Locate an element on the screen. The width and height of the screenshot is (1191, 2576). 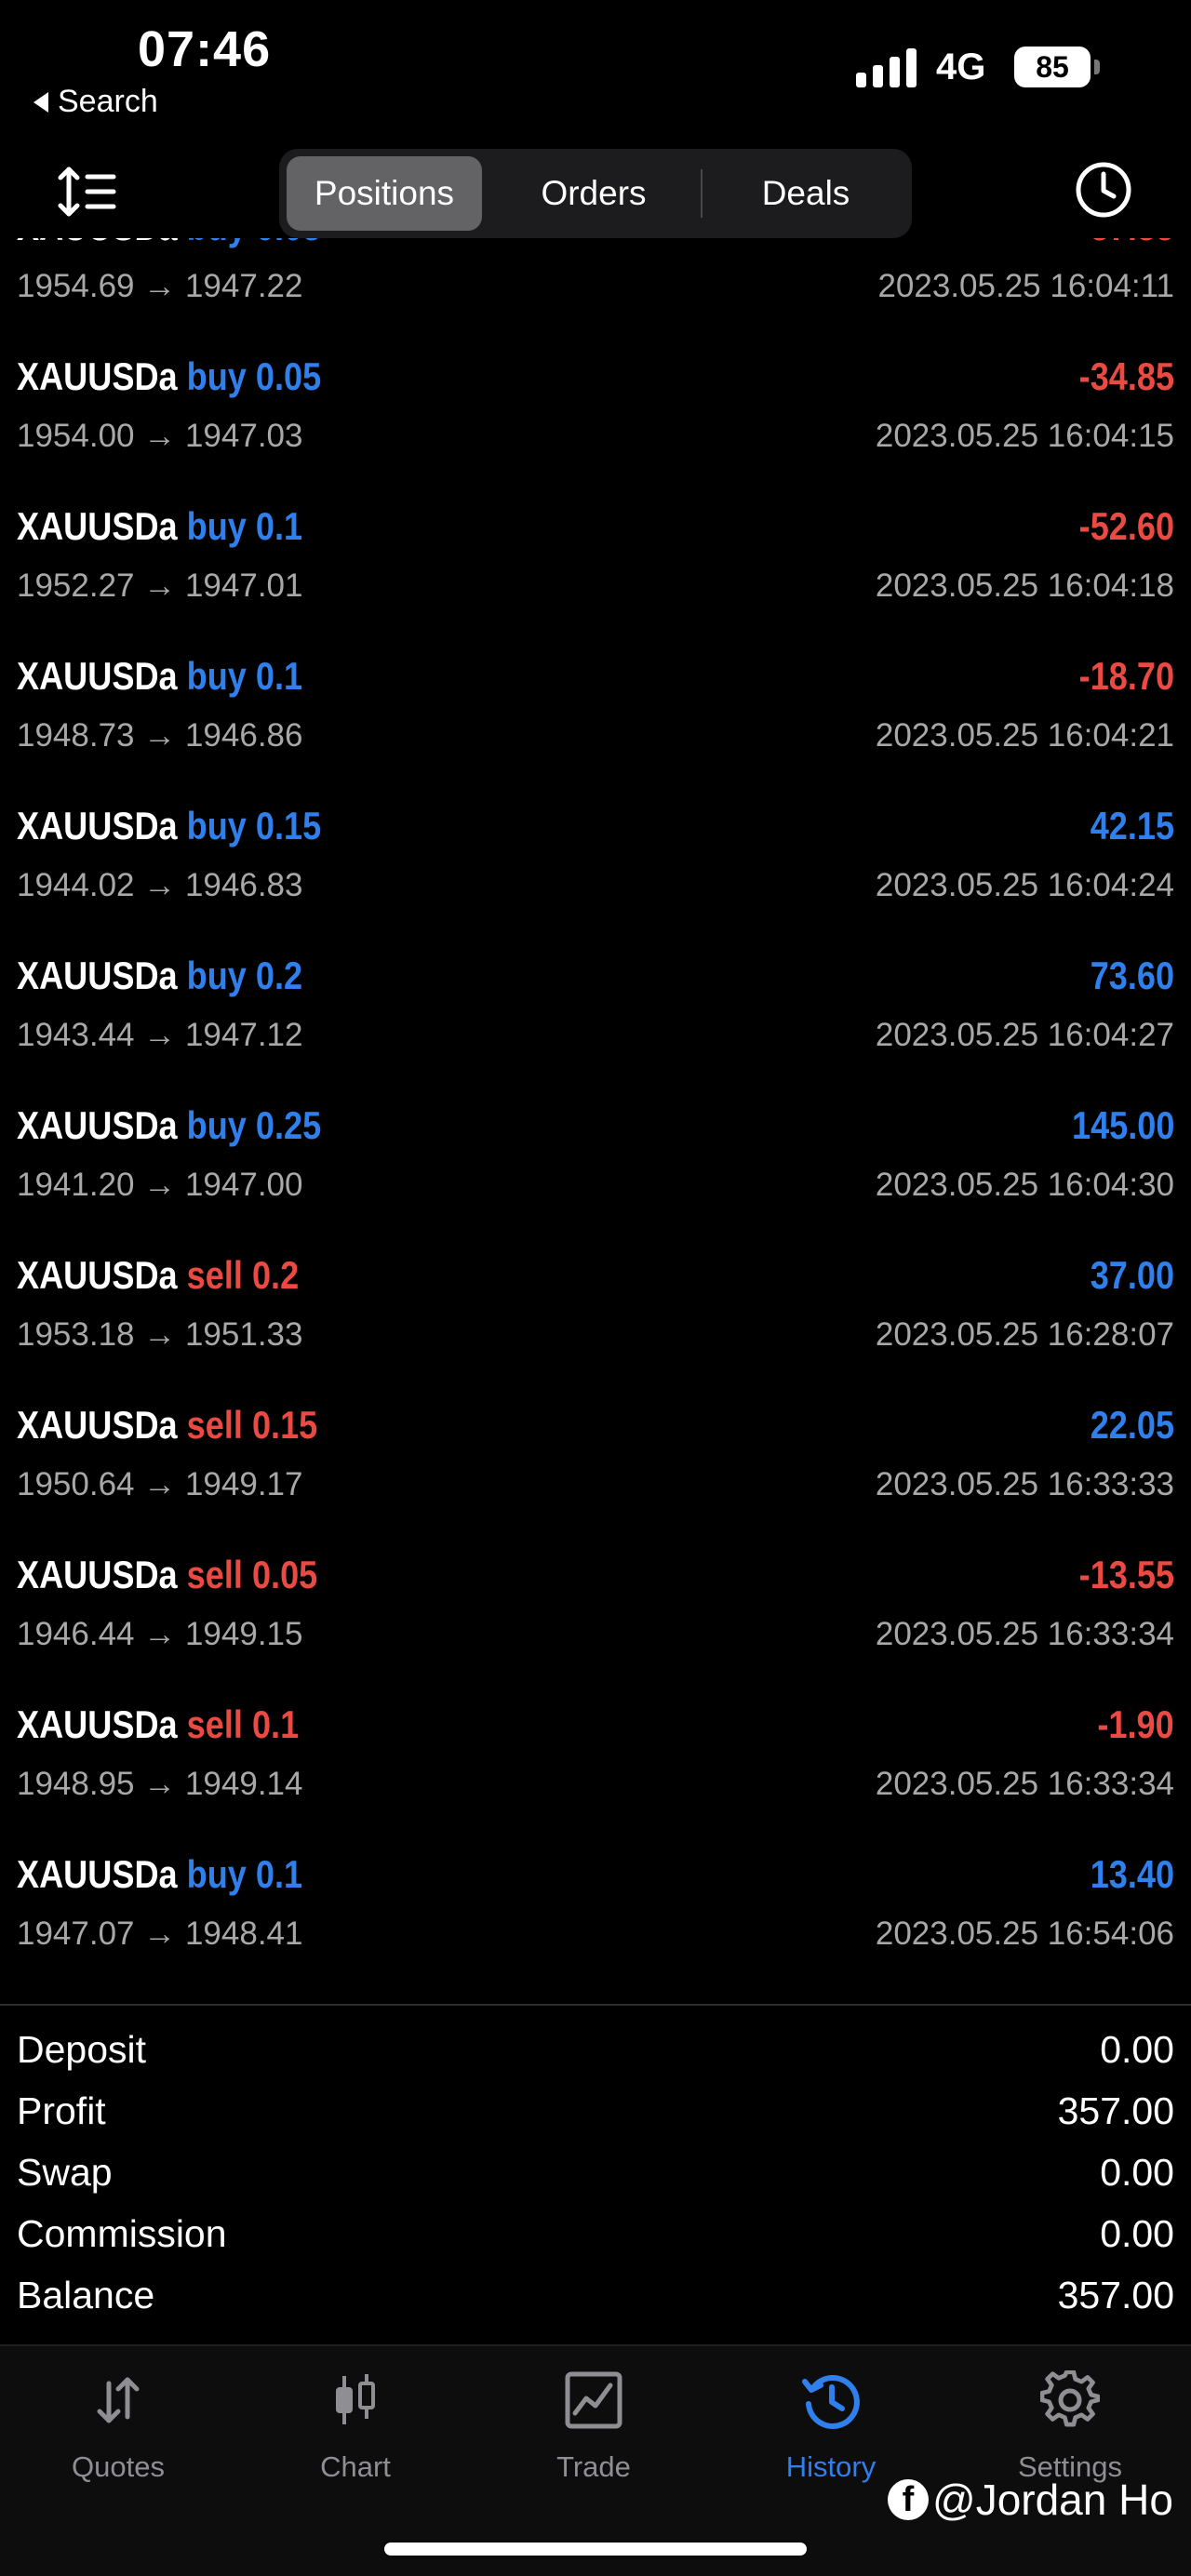
position-time: 2023.05.25 16:04:15 is located at coordinates (1024, 436).